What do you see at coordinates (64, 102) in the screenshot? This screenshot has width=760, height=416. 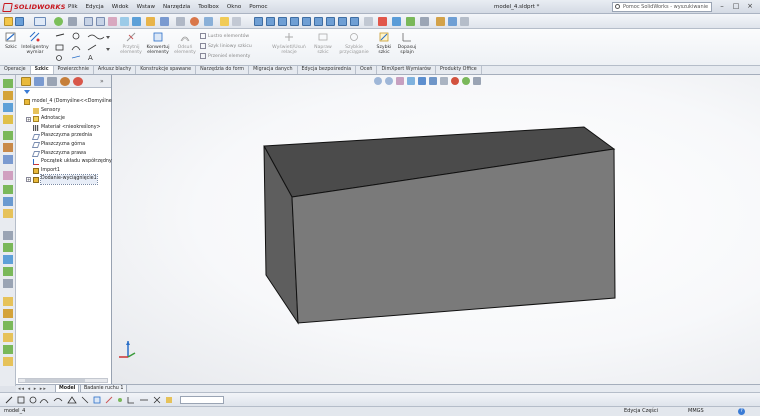 I see `tree-root-part: model_4 (Domyślne<<Domyślne` at bounding box center [64, 102].